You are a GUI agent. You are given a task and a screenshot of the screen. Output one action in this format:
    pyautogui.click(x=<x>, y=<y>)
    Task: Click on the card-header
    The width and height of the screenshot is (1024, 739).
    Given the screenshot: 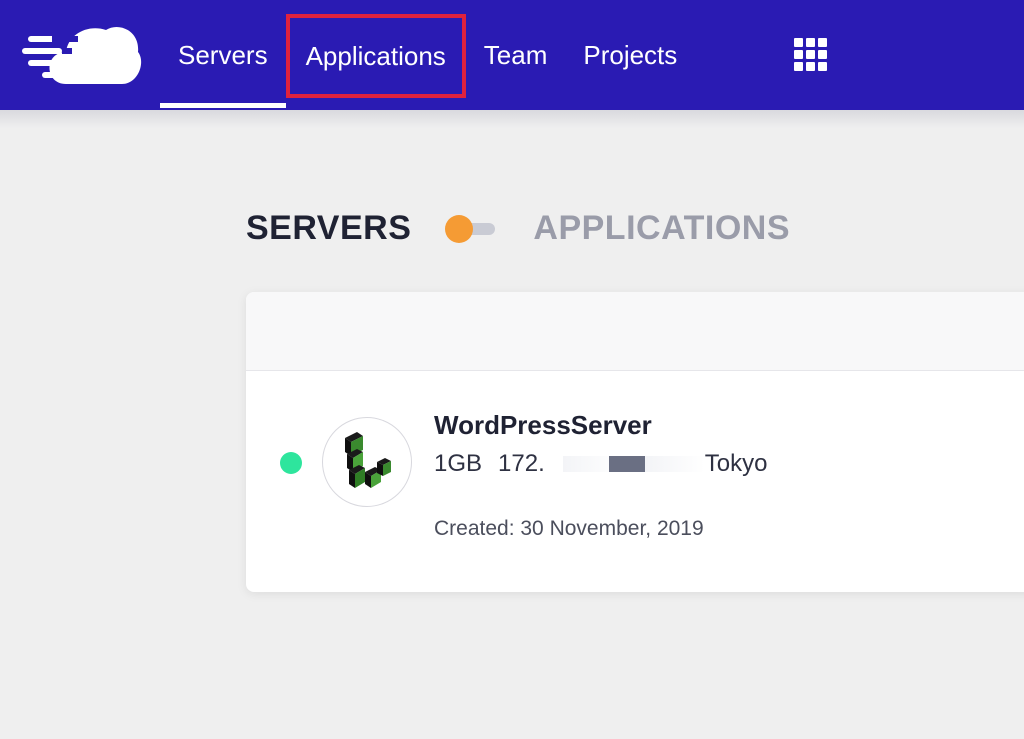 What is the action you would take?
    pyautogui.click(x=635, y=331)
    